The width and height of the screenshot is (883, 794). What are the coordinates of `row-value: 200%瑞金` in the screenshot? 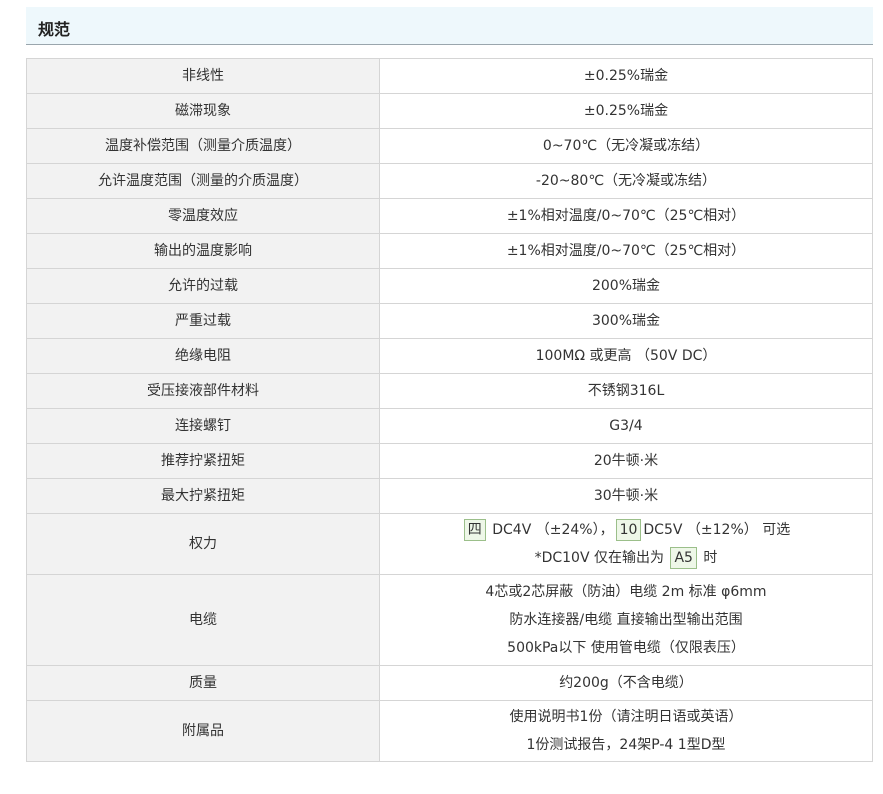 It's located at (626, 286).